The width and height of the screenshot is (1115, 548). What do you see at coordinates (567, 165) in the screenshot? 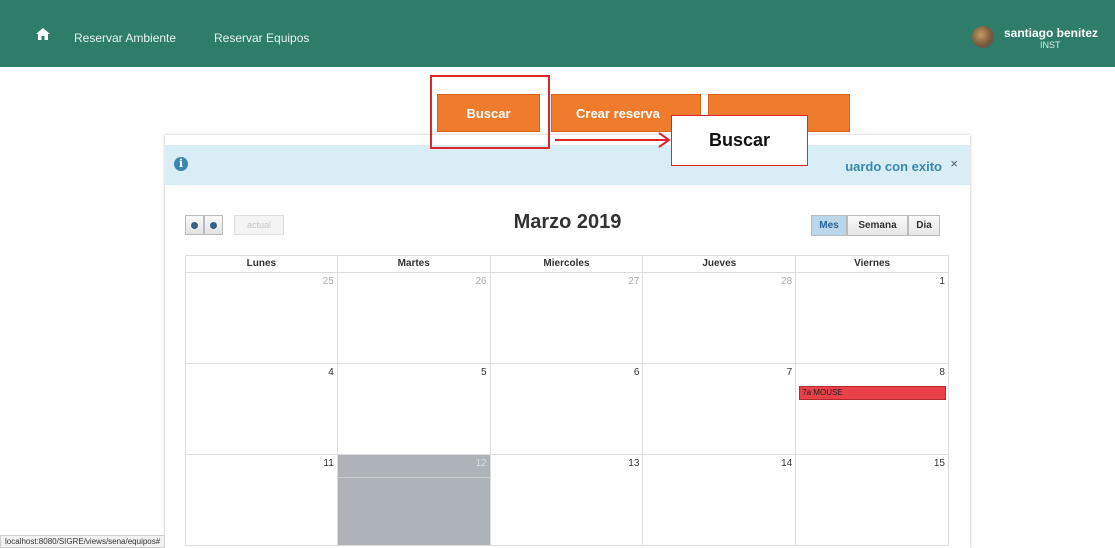
I see `success-alert: i uardo con exito ×` at bounding box center [567, 165].